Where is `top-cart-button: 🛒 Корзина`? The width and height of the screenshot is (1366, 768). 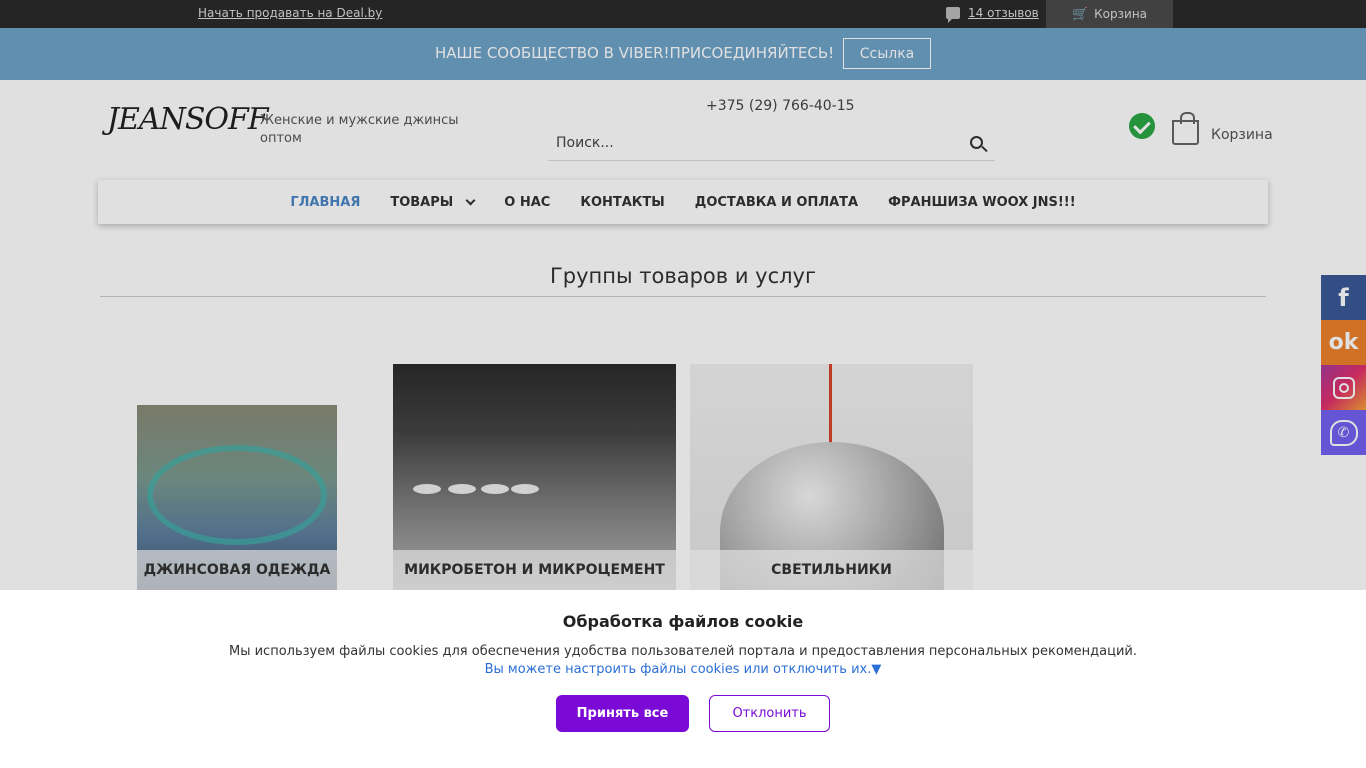
top-cart-button: 🛒 Корзина is located at coordinates (1109, 14).